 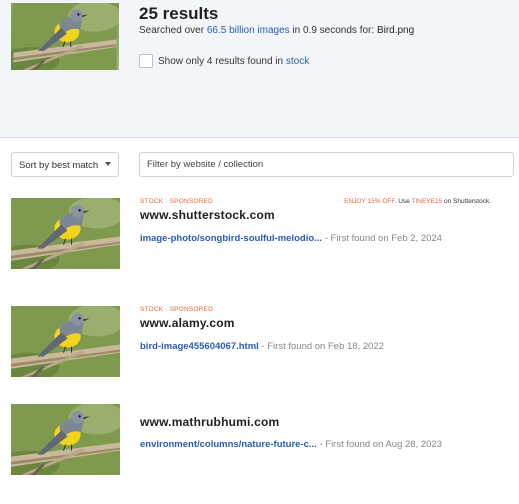 What do you see at coordinates (222, 61) in the screenshot?
I see `stock-only-text: Show only 4 results found in` at bounding box center [222, 61].